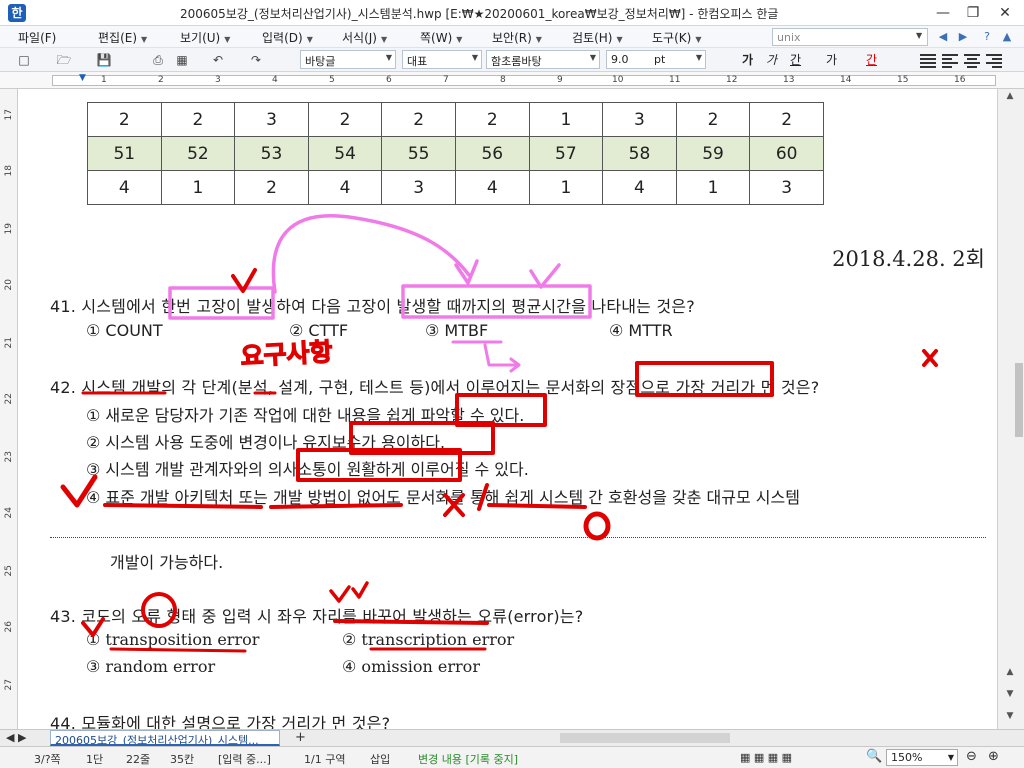 The image size is (1024, 768). Describe the element at coordinates (518, 537) in the screenshot. I see `page-break-line` at that location.